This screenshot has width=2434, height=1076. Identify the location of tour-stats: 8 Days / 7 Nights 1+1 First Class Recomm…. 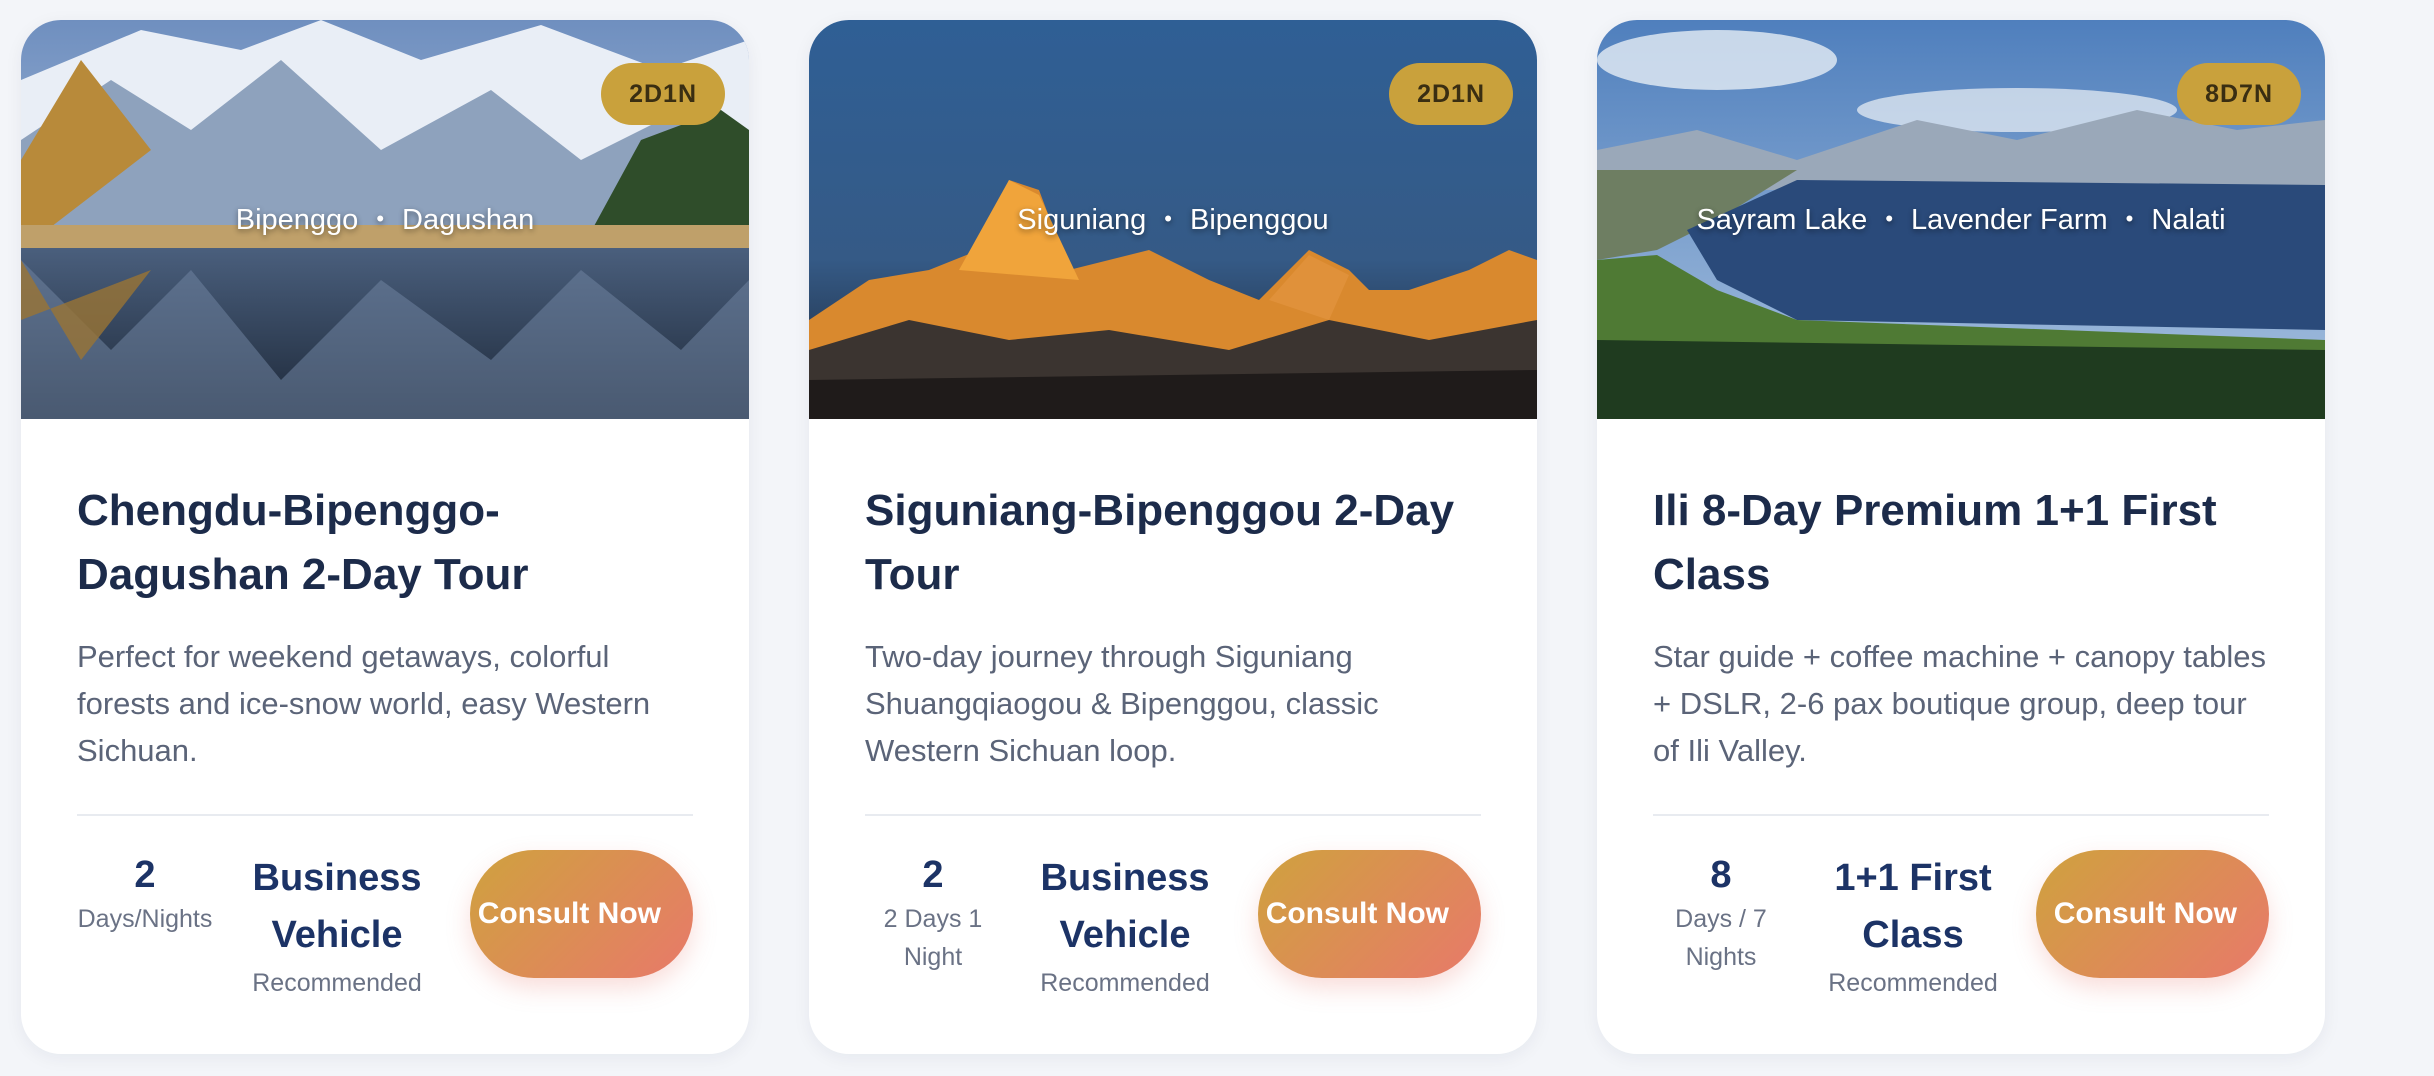
(1961, 923).